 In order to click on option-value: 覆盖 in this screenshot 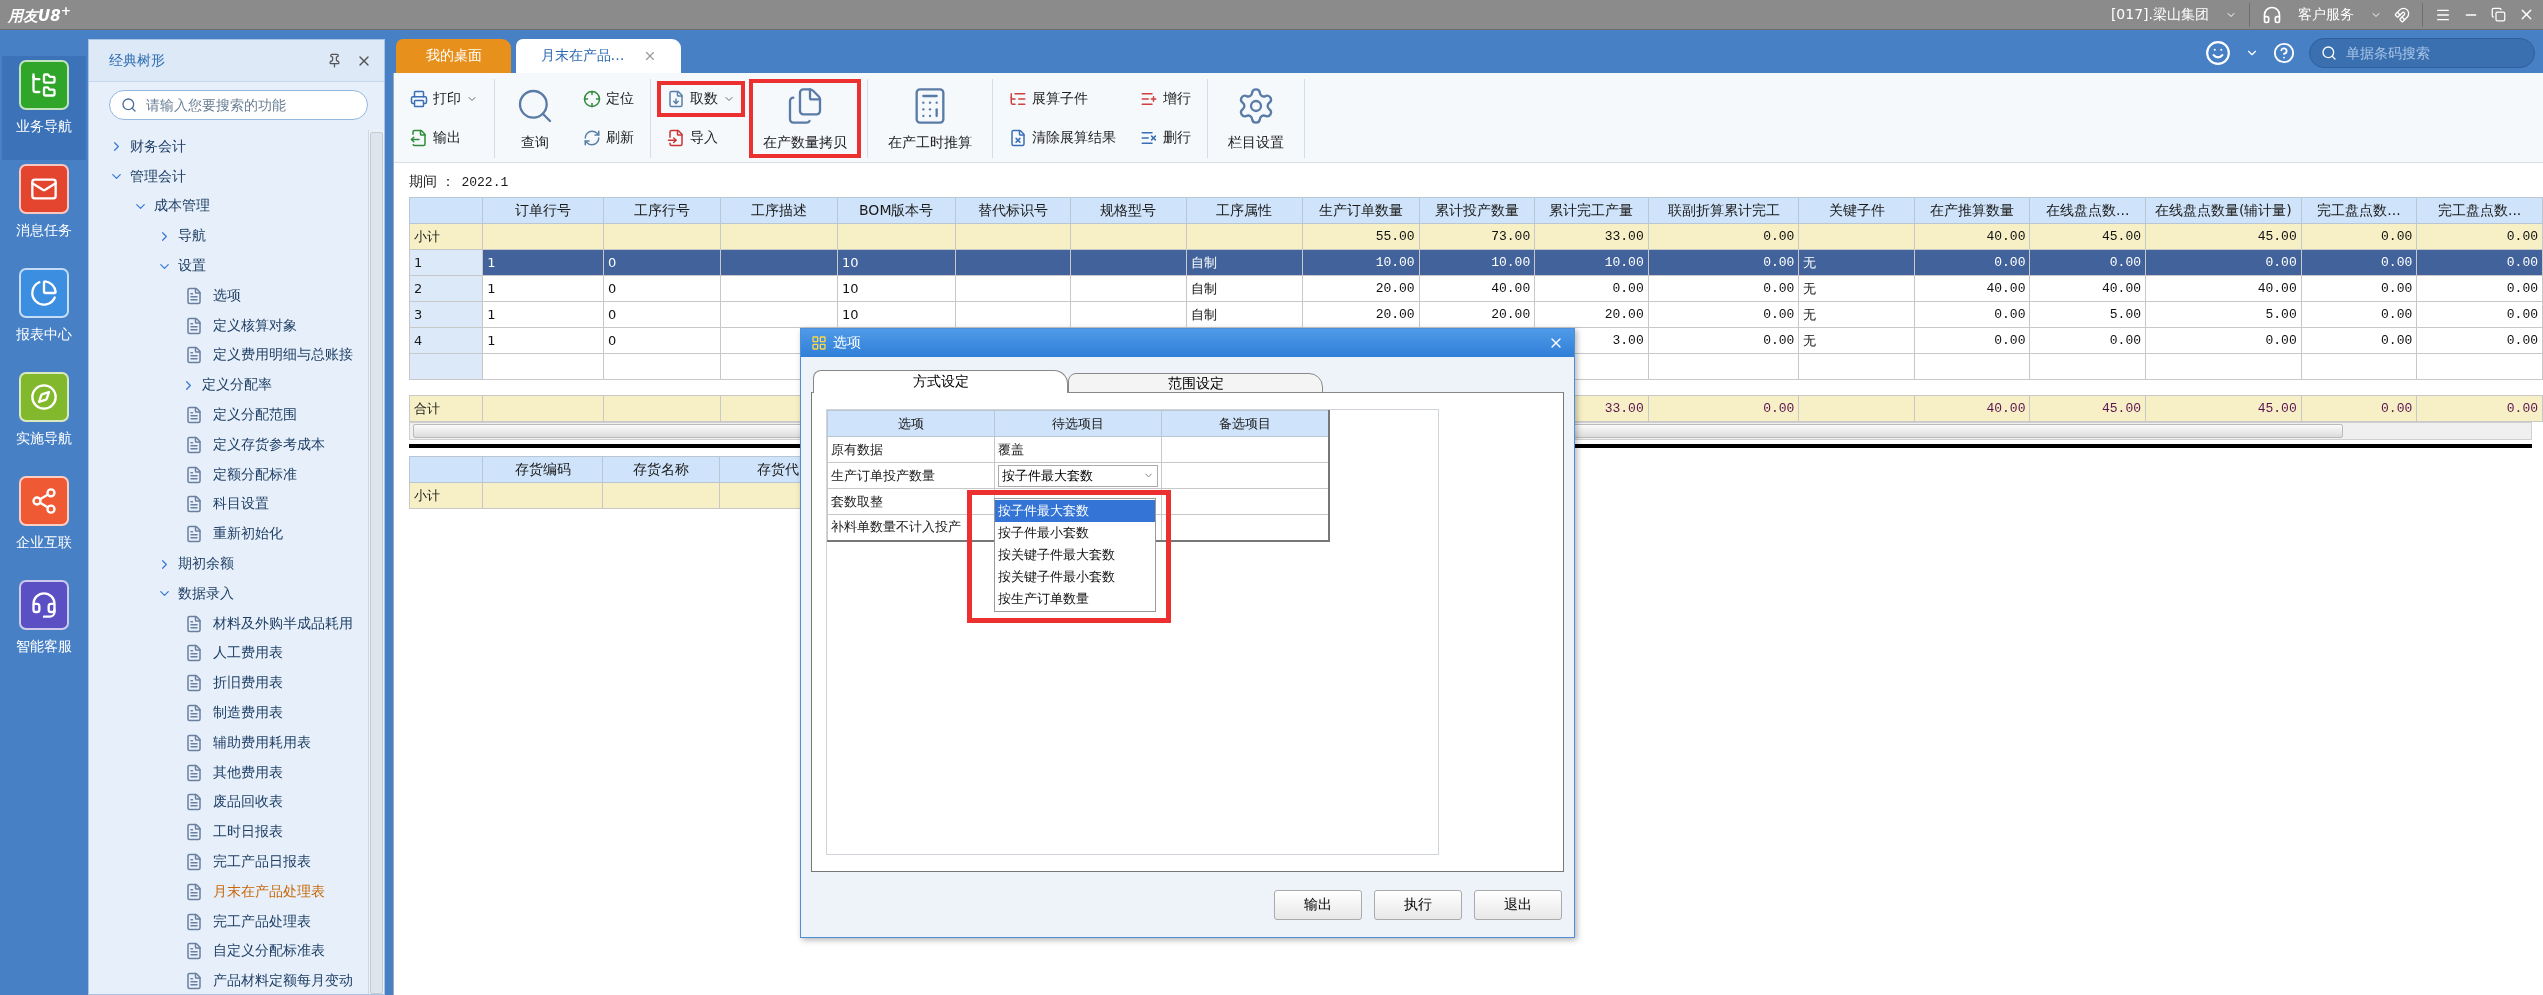, I will do `click(1078, 449)`.